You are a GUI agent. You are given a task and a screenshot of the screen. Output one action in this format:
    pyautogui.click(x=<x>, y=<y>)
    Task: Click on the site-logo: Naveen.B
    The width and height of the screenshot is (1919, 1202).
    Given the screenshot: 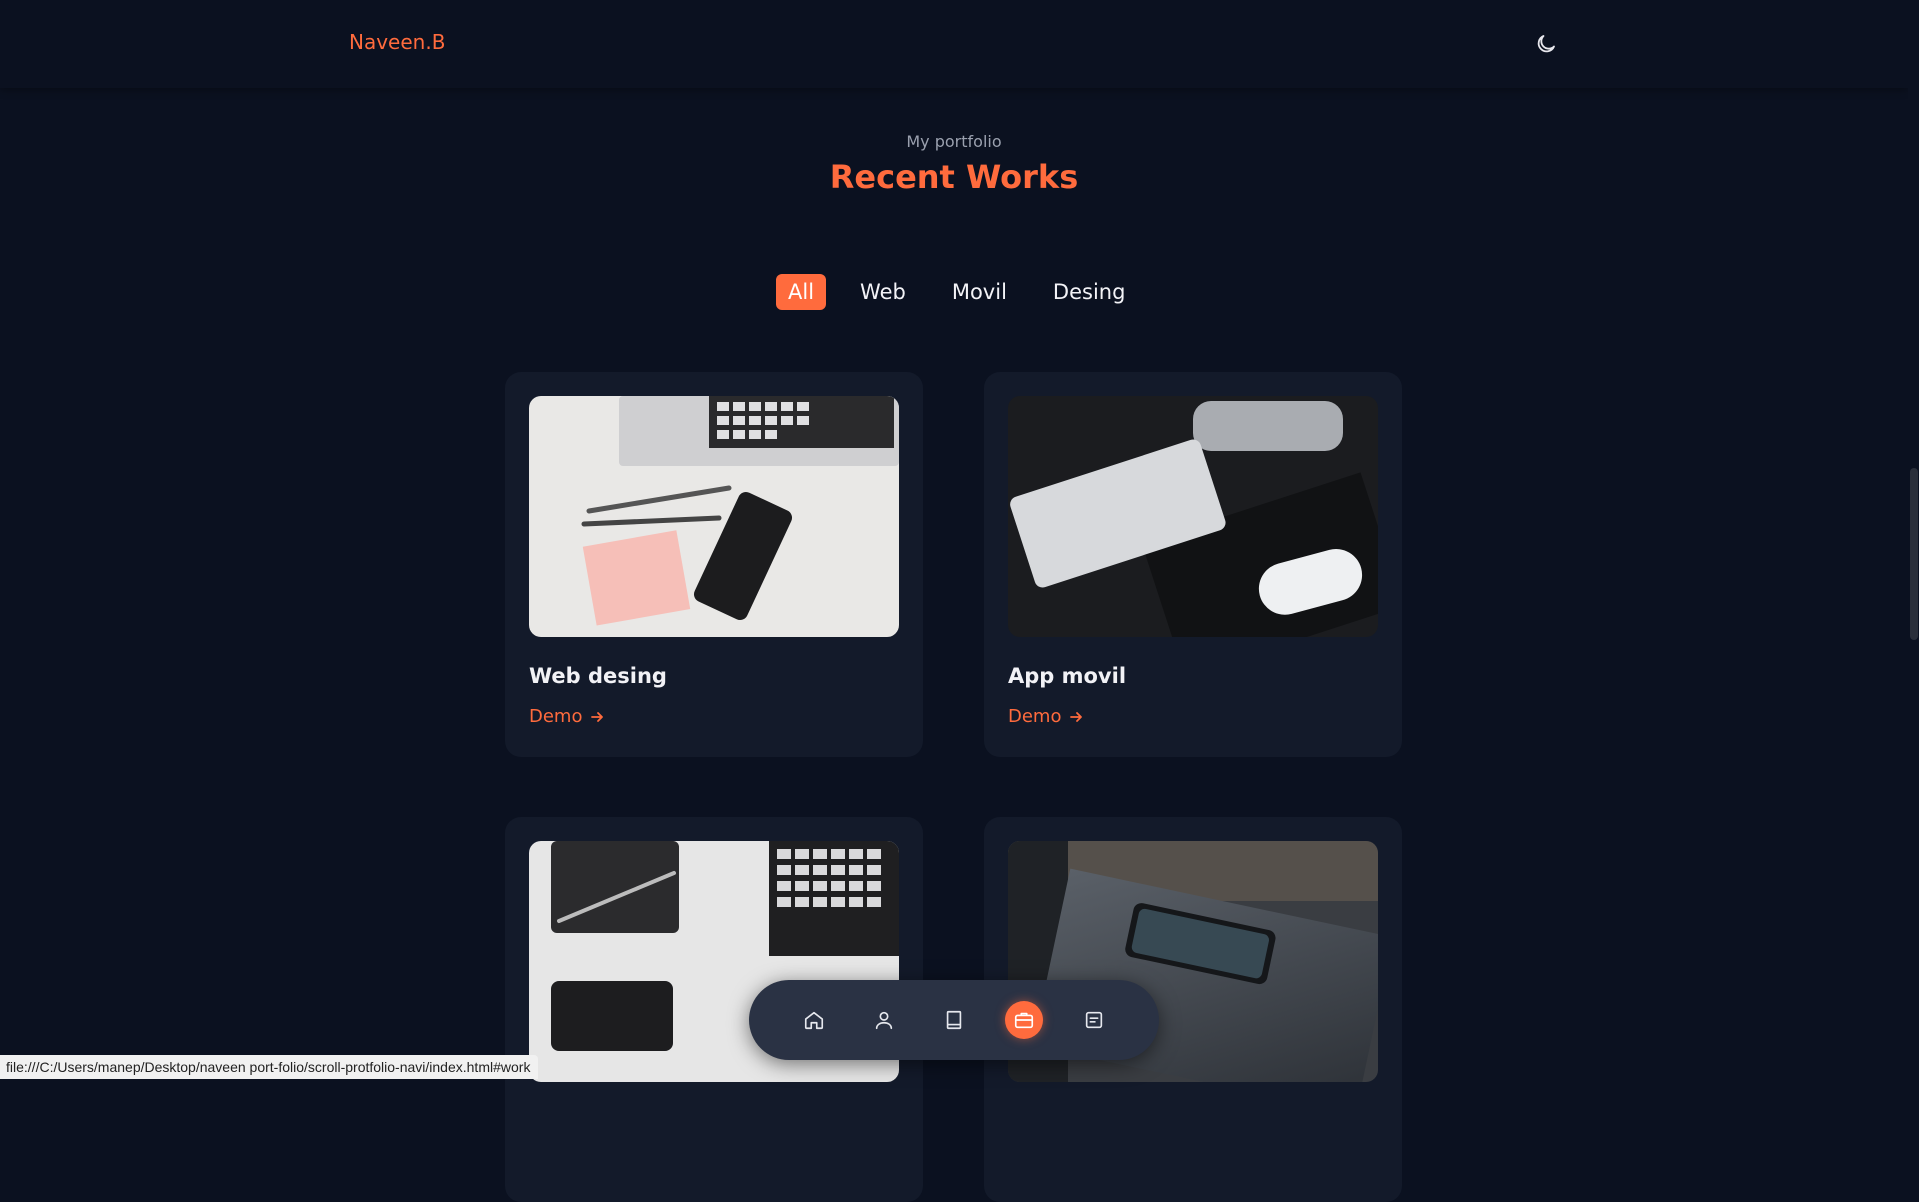 What is the action you would take?
    pyautogui.click(x=397, y=42)
    